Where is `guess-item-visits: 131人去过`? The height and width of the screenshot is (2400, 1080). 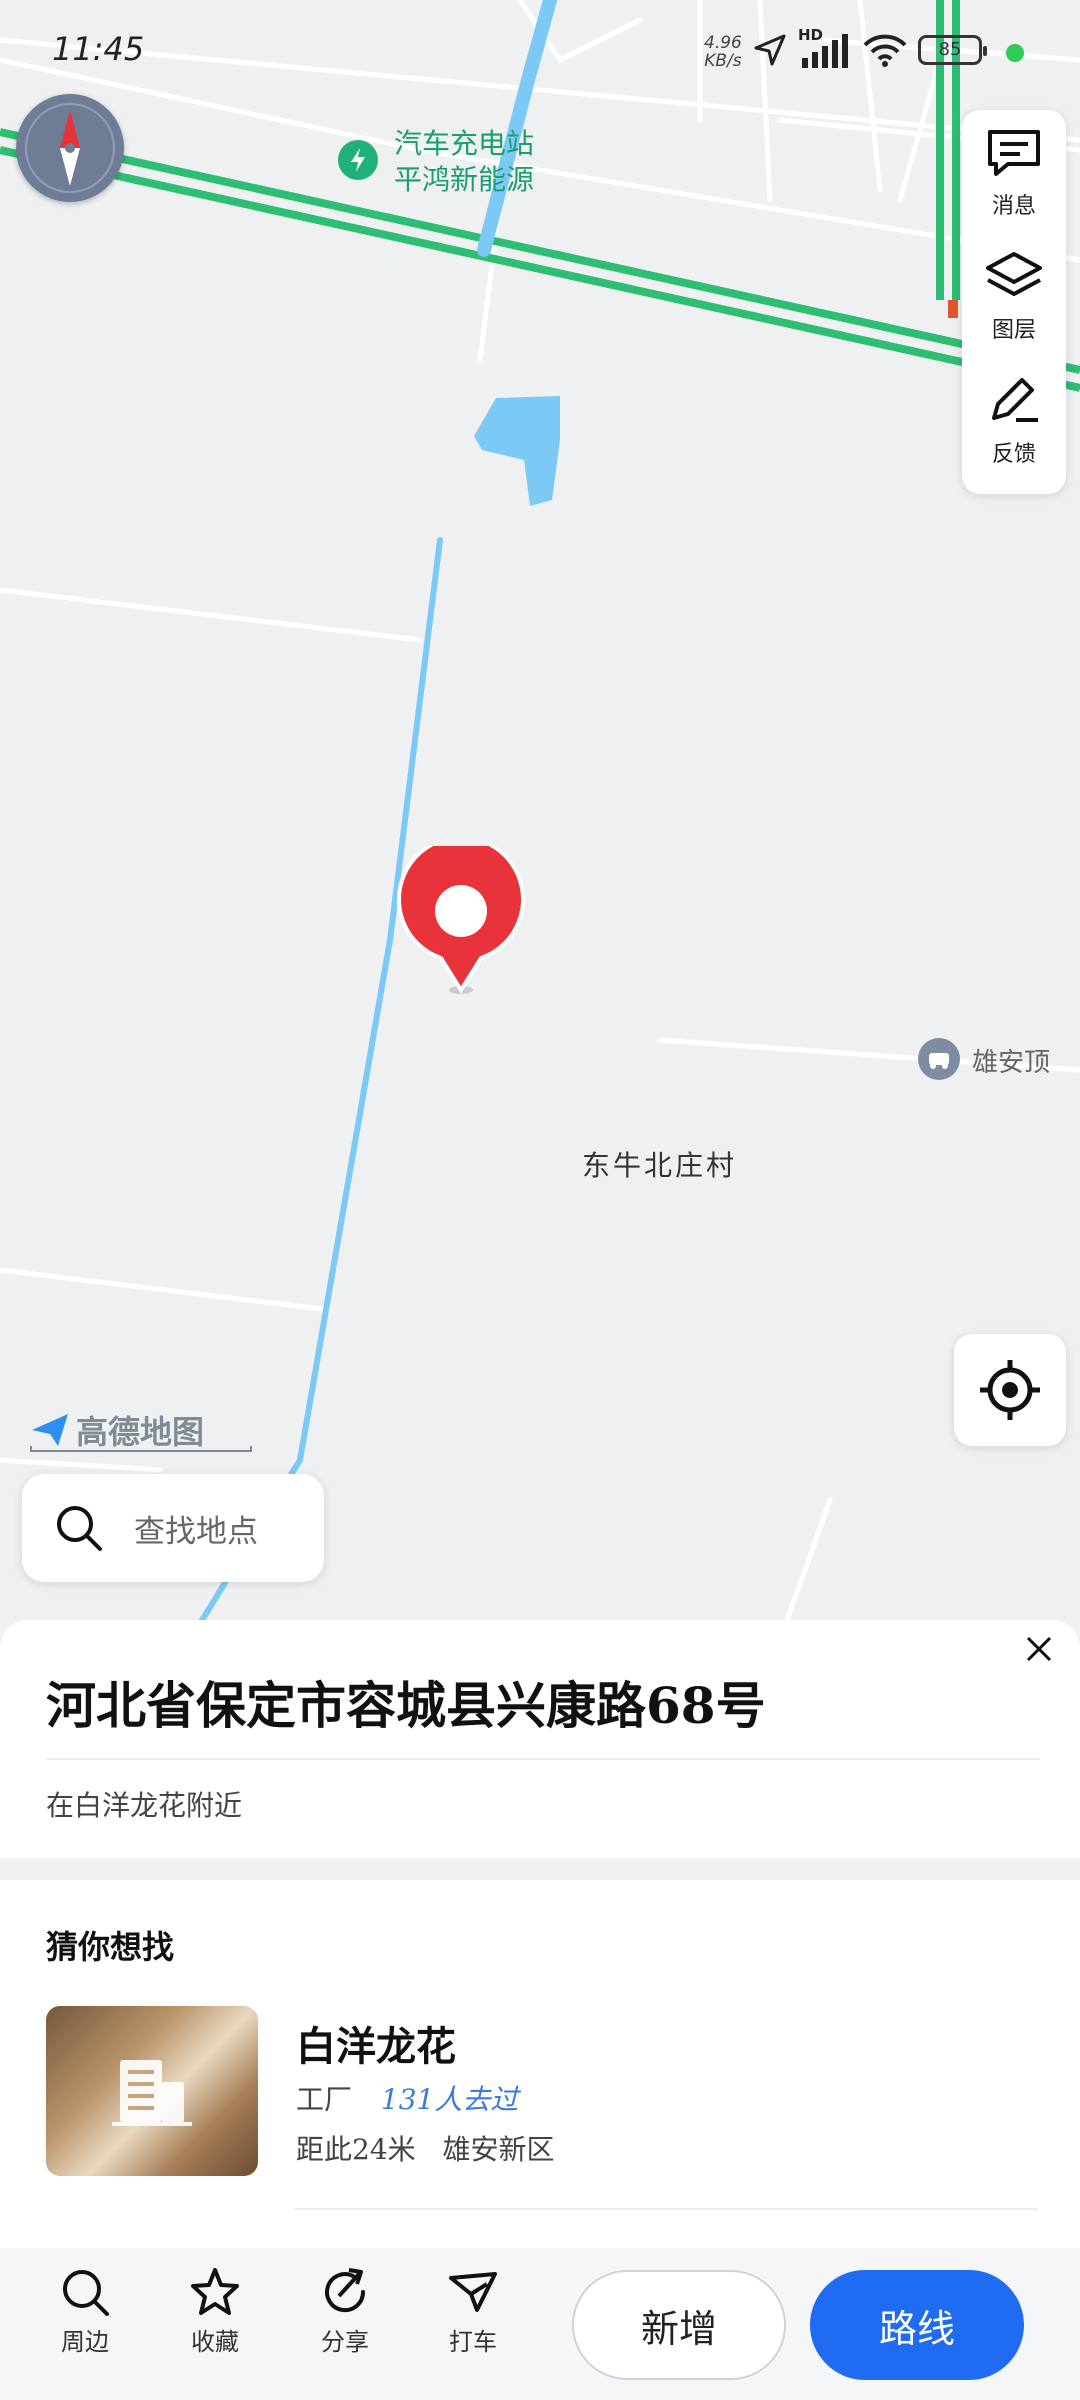
guess-item-visits: 131人去过 is located at coordinates (449, 2099).